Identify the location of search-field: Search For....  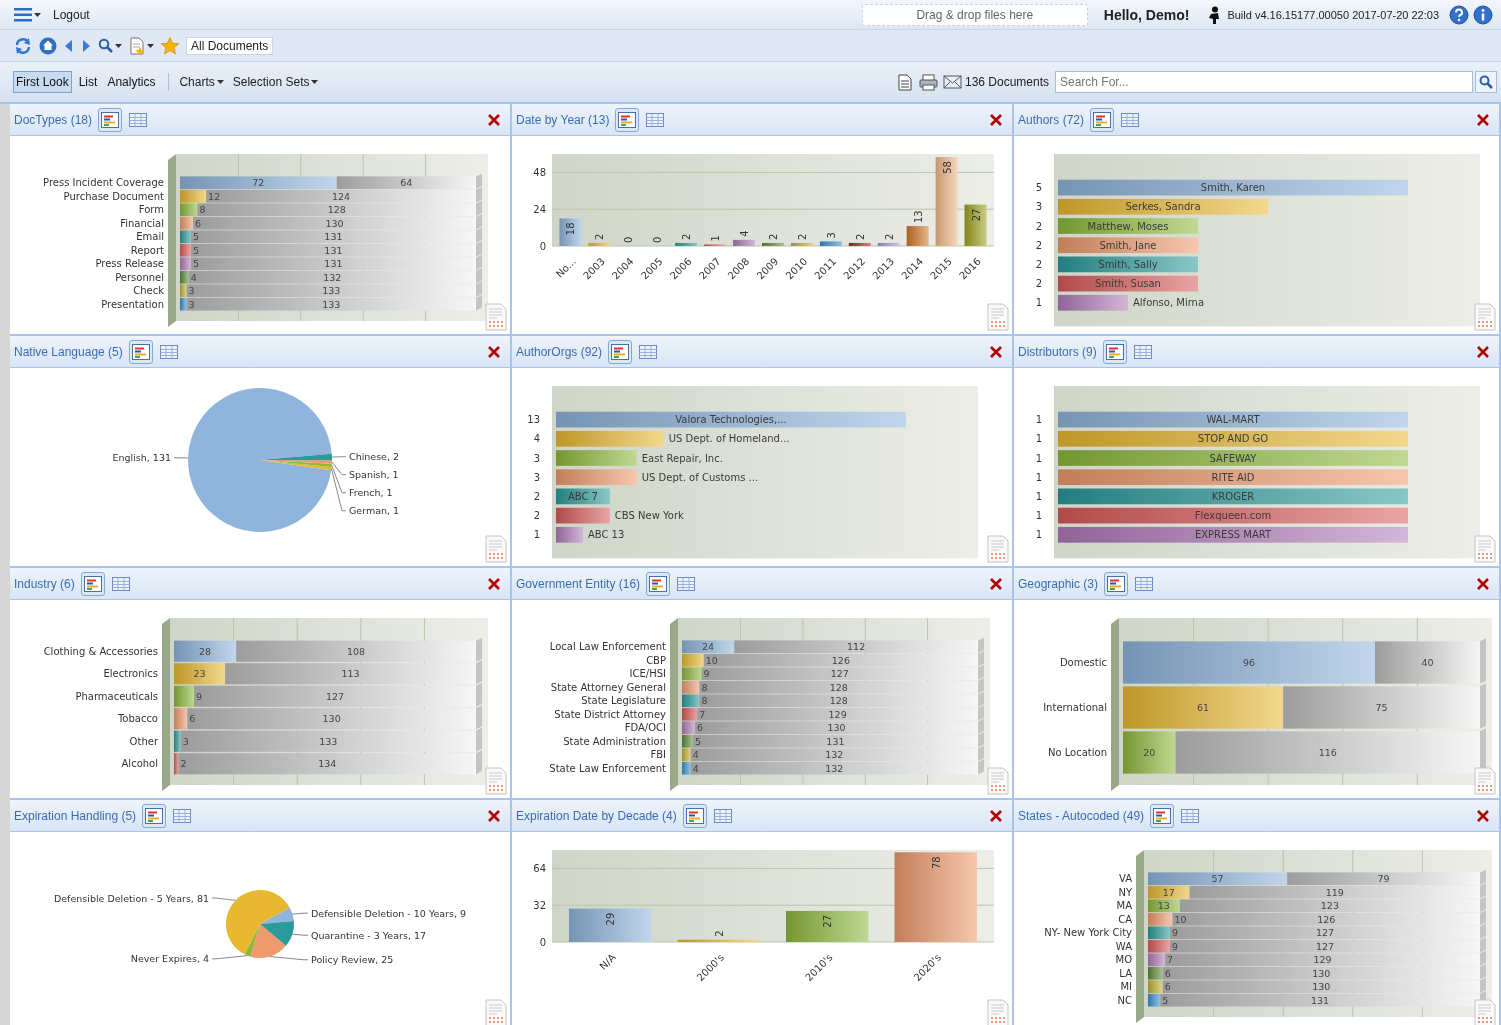
(1264, 82).